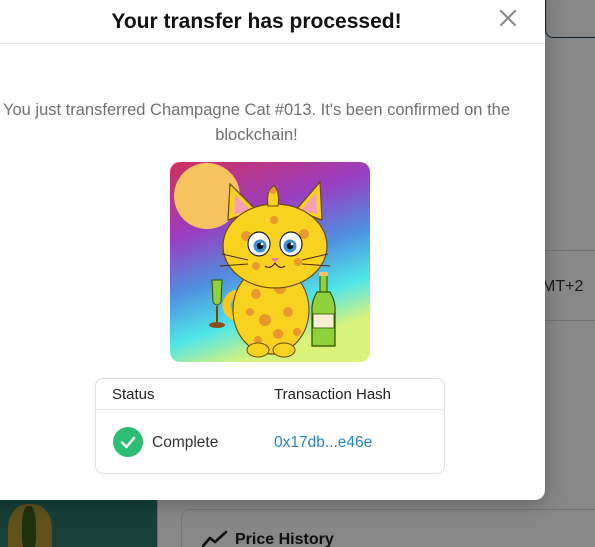 This screenshot has width=595, height=547. What do you see at coordinates (128, 442) in the screenshot?
I see `check-circle-icon` at bounding box center [128, 442].